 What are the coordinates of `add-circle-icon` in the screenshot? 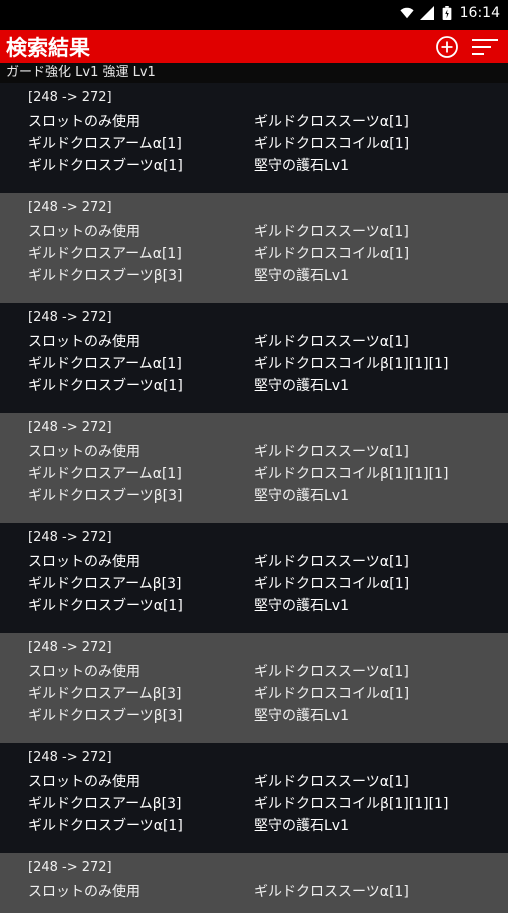 It's located at (447, 46).